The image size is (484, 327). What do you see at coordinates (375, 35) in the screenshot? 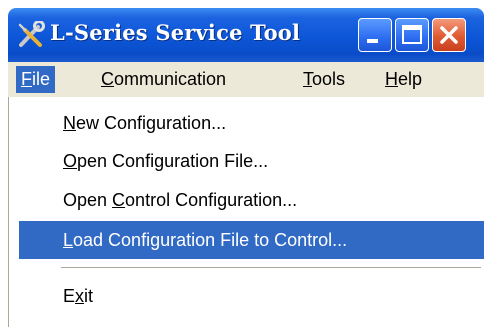
I see `minimize-button` at bounding box center [375, 35].